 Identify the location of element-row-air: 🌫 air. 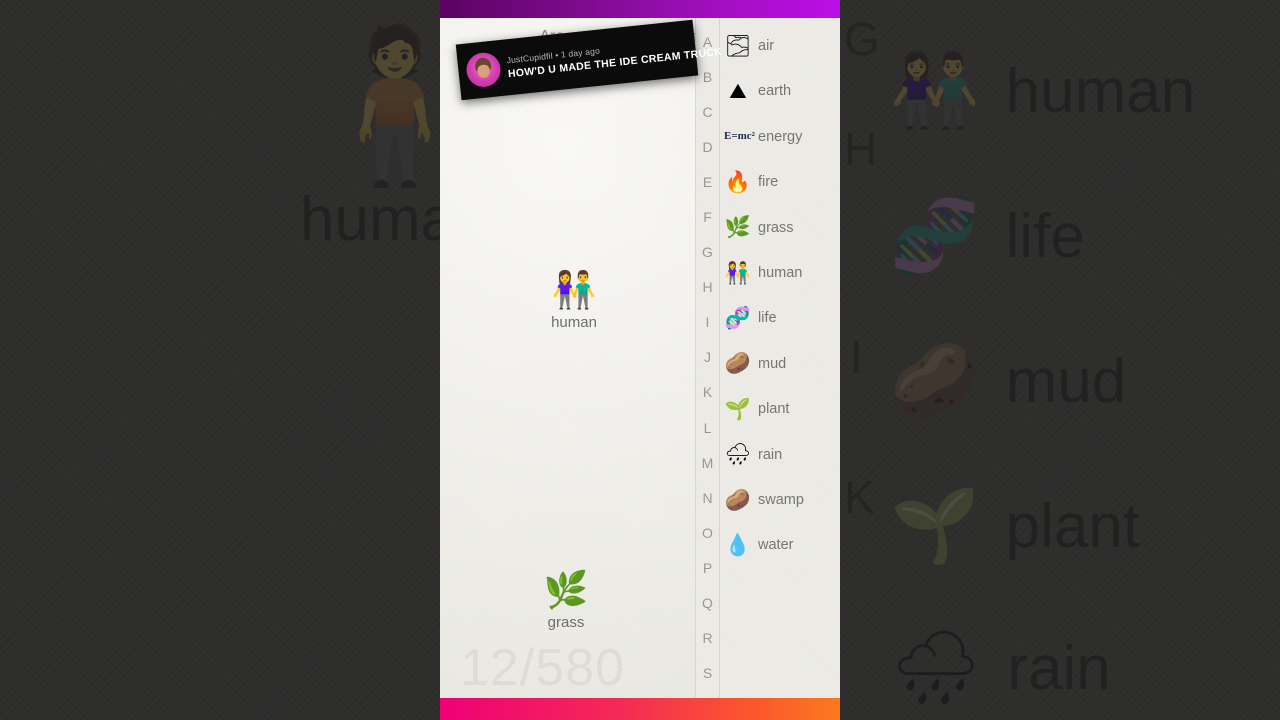
(782, 46).